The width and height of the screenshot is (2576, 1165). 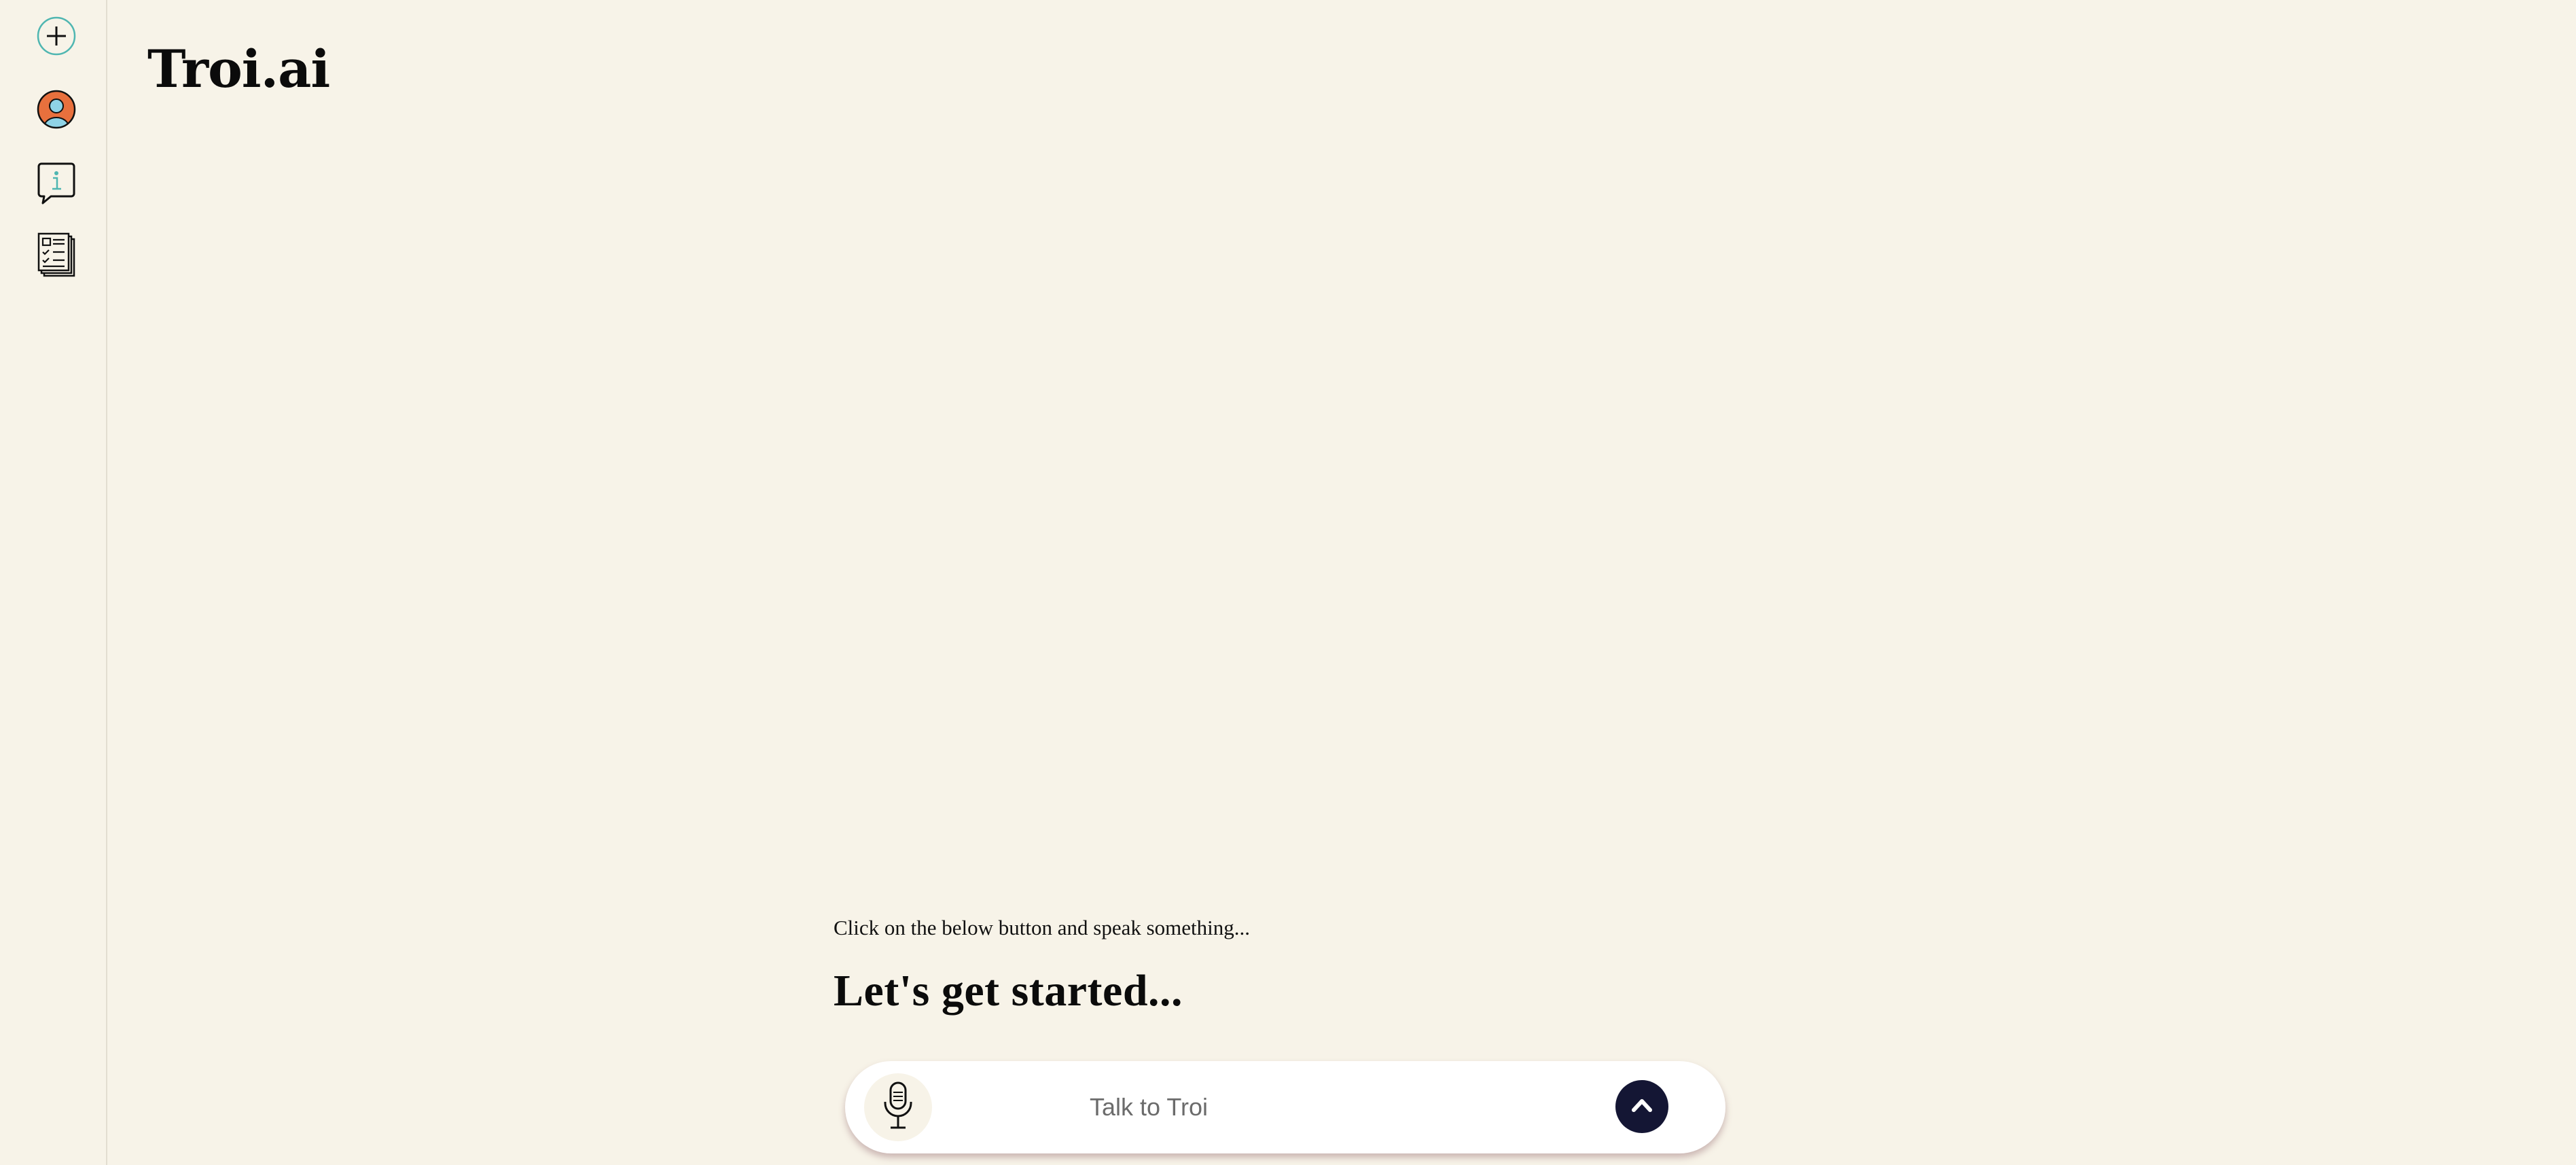 What do you see at coordinates (1396, 1107) in the screenshot?
I see `talk-input` at bounding box center [1396, 1107].